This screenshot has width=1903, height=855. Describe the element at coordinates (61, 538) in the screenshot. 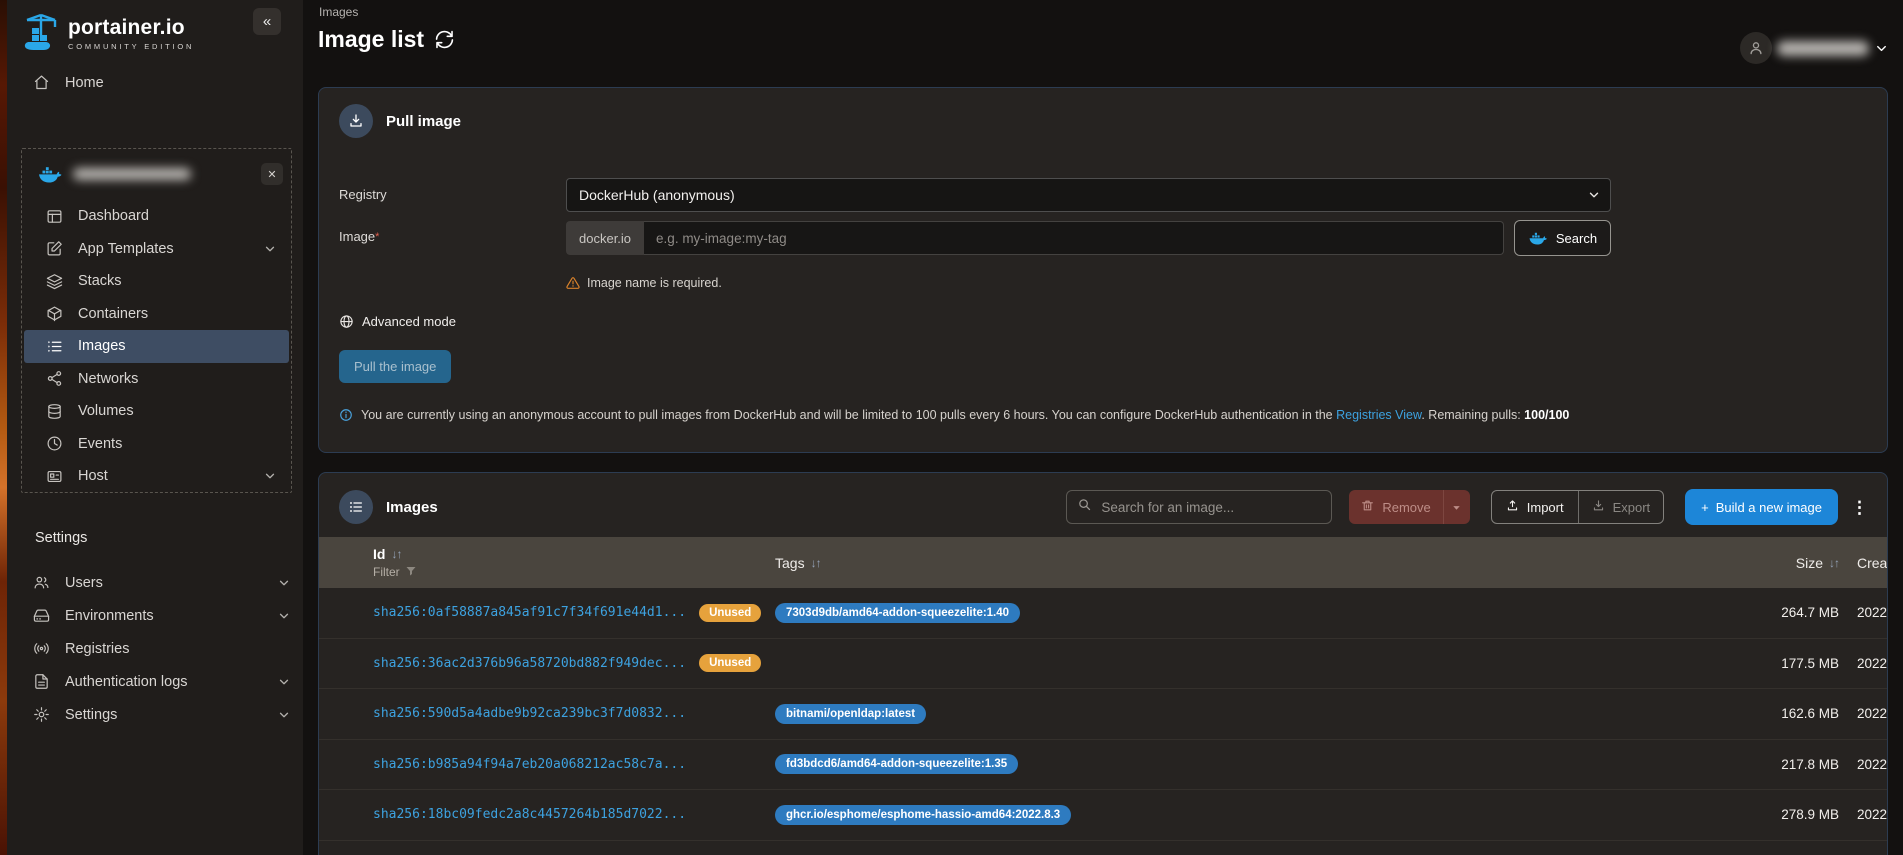

I see `settings-section-heading: Settings` at that location.